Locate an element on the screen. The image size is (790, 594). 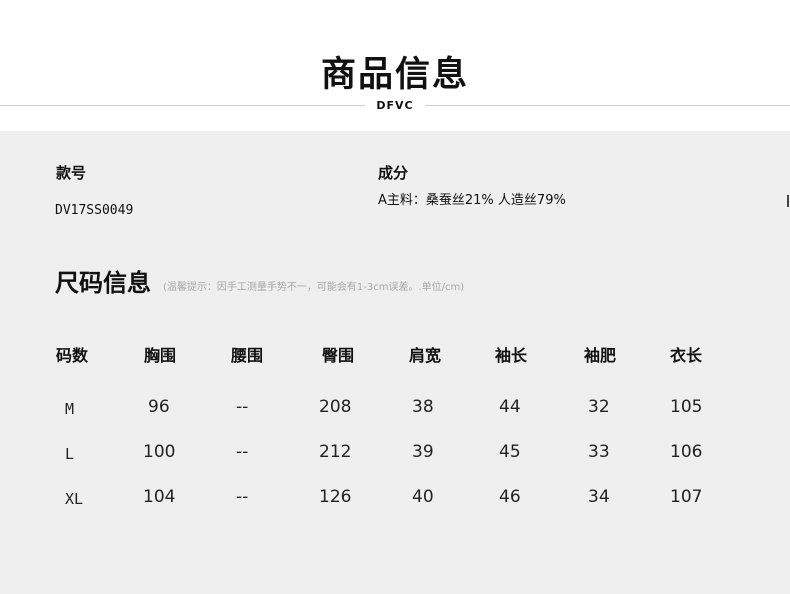
cell-sleeve-width: 34 is located at coordinates (599, 497).